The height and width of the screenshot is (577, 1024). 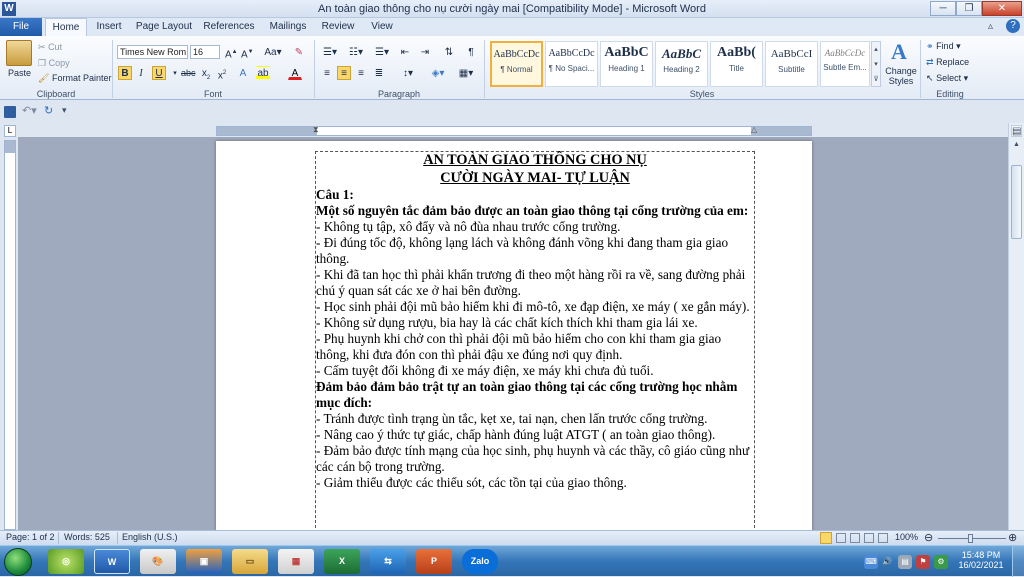 What do you see at coordinates (30, 537) in the screenshot?
I see `page-count: Page: 1 of 2` at bounding box center [30, 537].